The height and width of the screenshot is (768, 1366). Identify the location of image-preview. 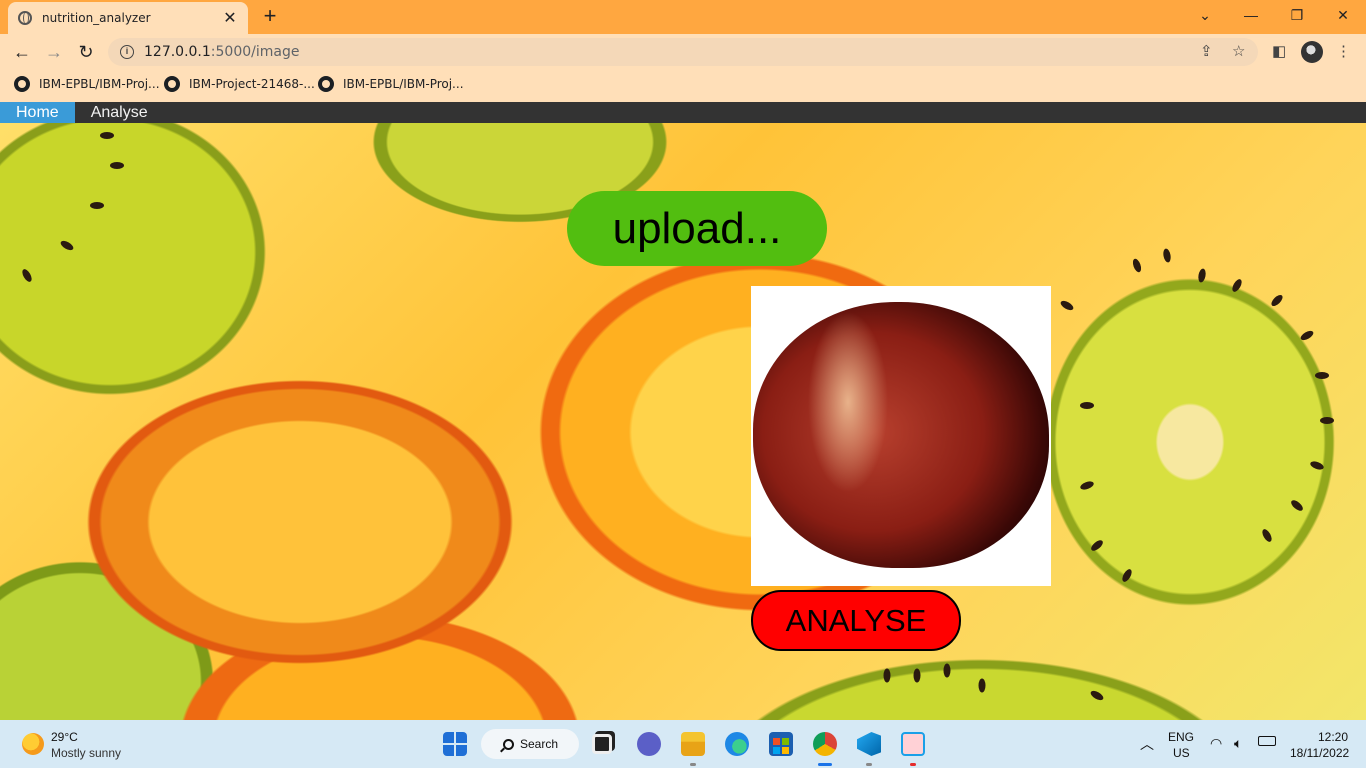
(901, 436).